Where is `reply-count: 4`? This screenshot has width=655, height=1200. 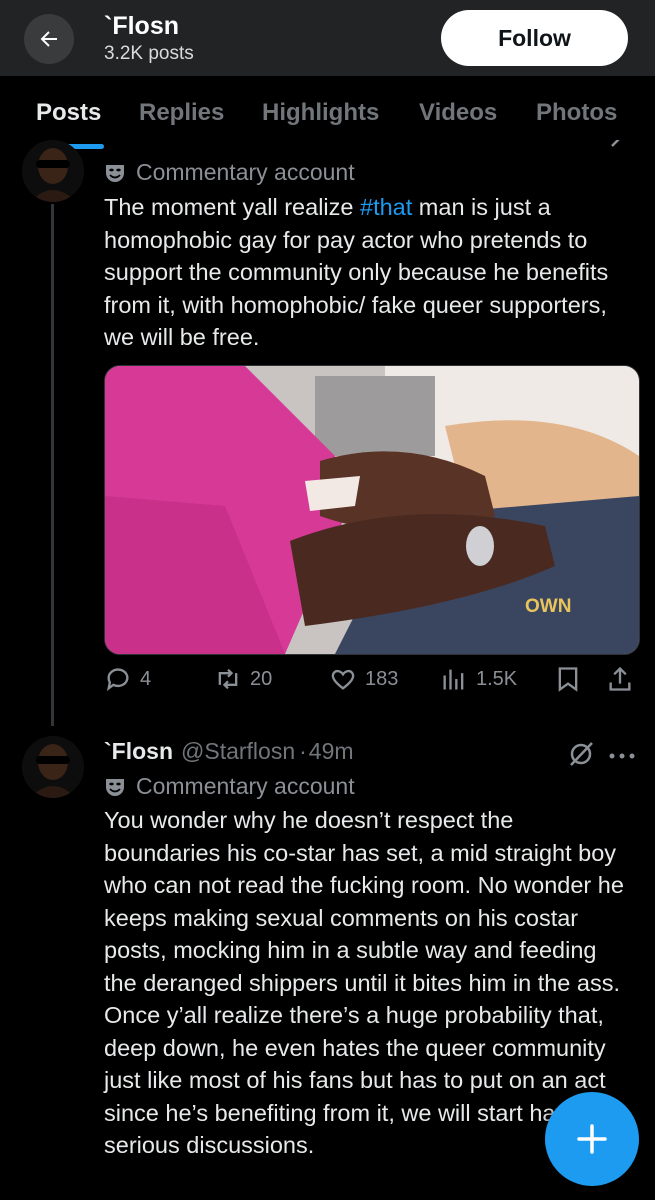 reply-count: 4 is located at coordinates (146, 678).